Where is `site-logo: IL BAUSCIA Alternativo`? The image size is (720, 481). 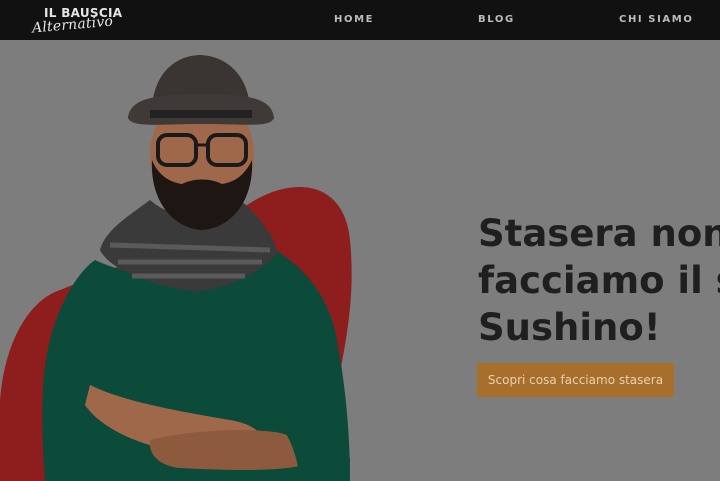 site-logo: IL BAUSCIA Alternativo is located at coordinates (80, 20).